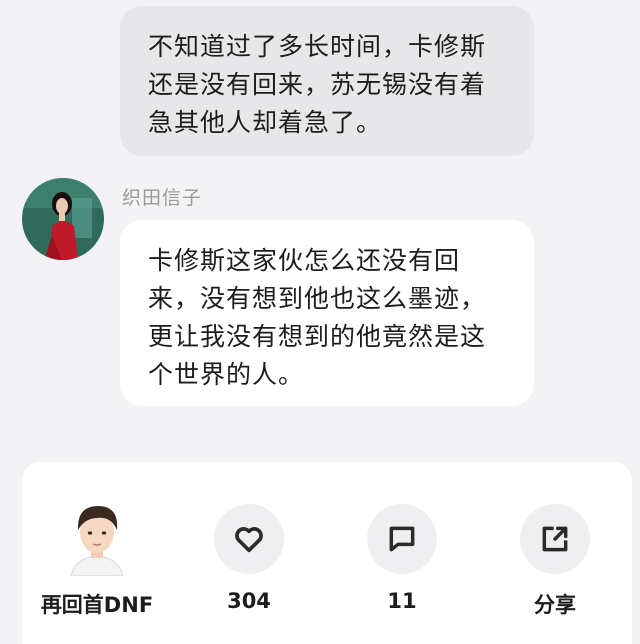 The image size is (640, 644). I want to click on author-avatar, so click(97, 538).